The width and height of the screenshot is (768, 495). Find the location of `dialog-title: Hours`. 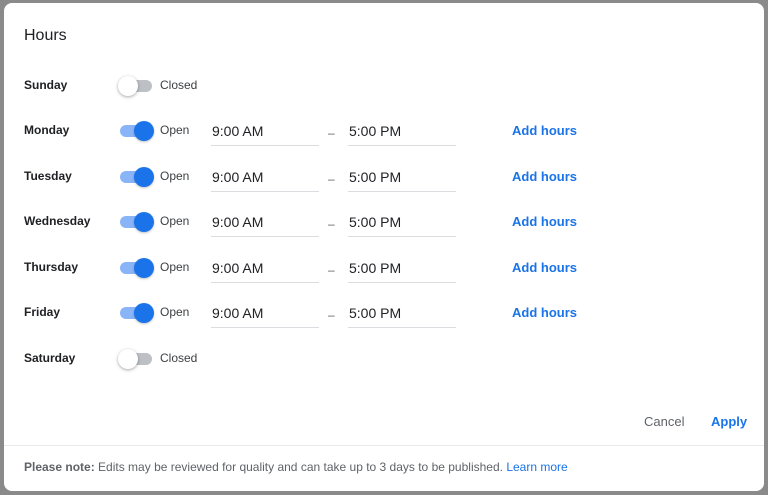

dialog-title: Hours is located at coordinates (45, 35).